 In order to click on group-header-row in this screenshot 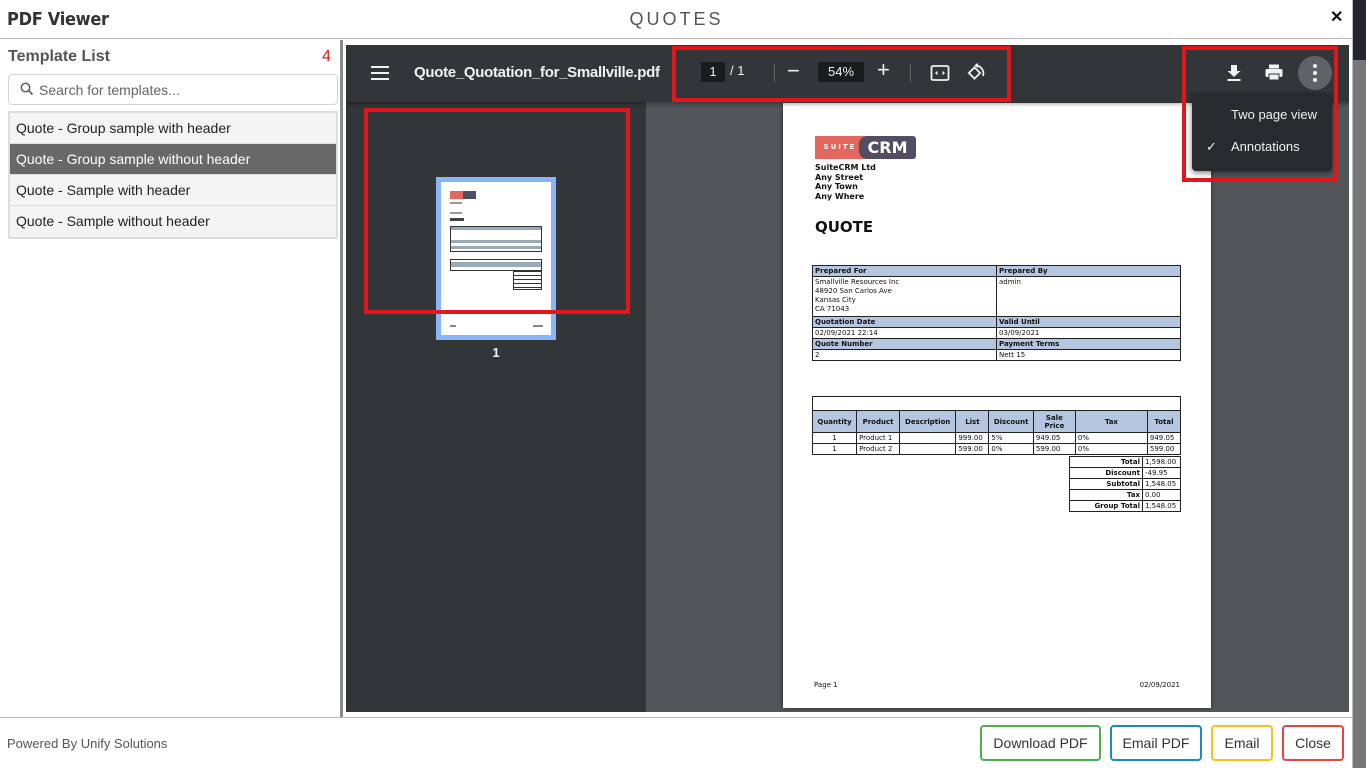, I will do `click(996, 403)`.